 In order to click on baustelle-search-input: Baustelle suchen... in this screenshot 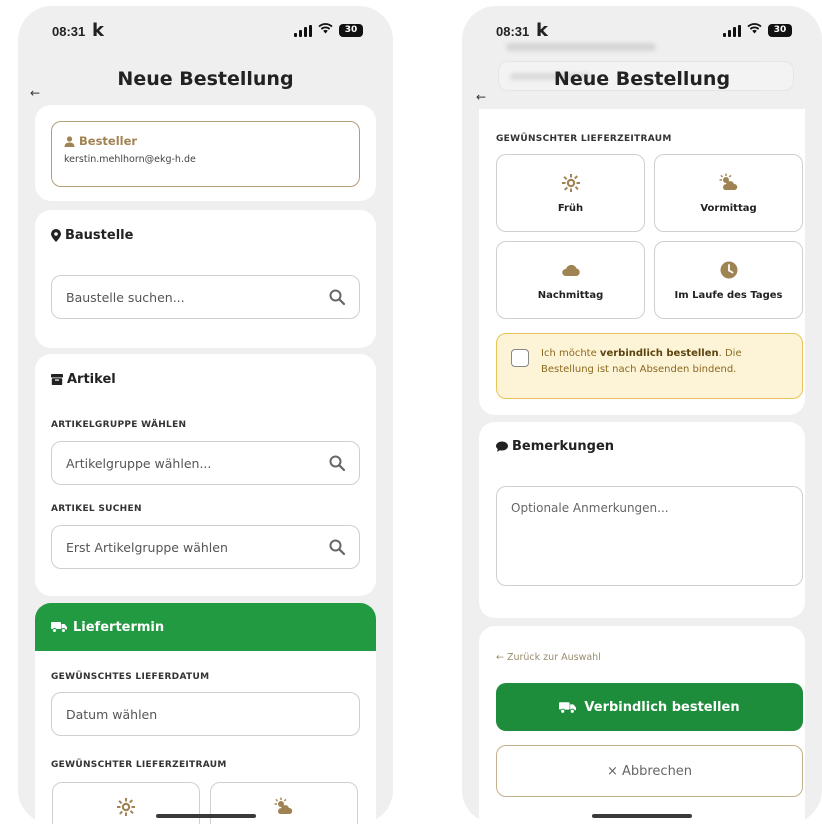, I will do `click(205, 297)`.